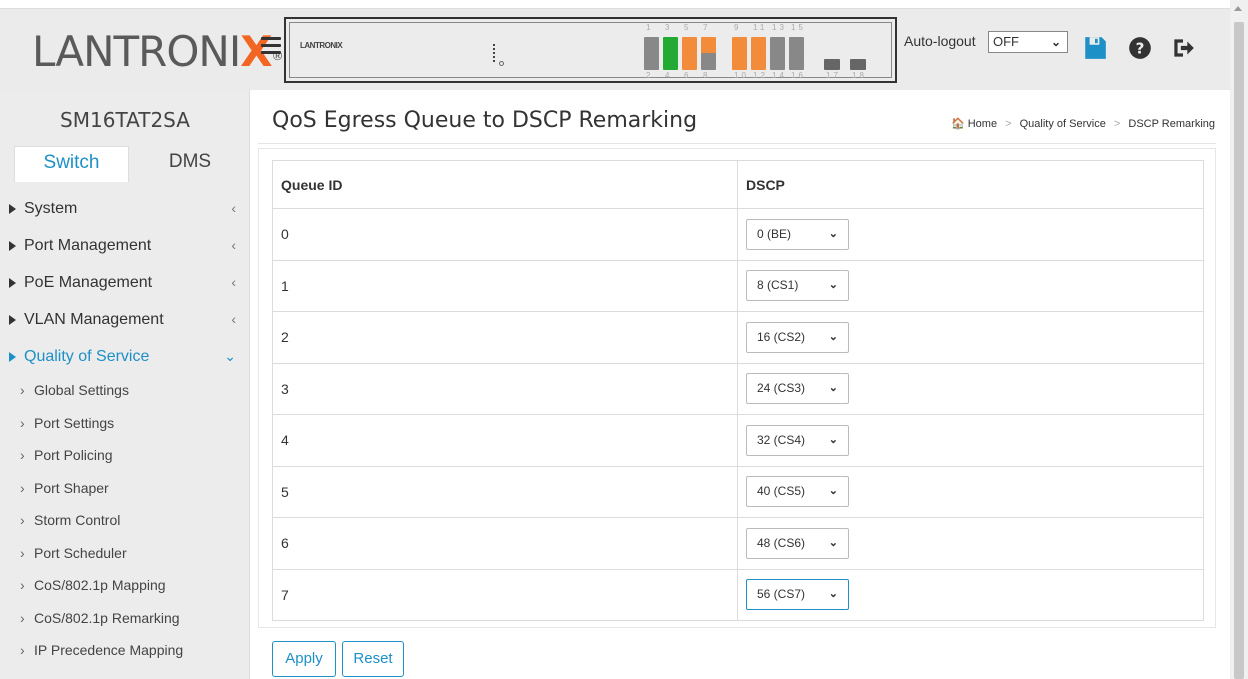  I want to click on port-number-label: 6, so click(688, 75).